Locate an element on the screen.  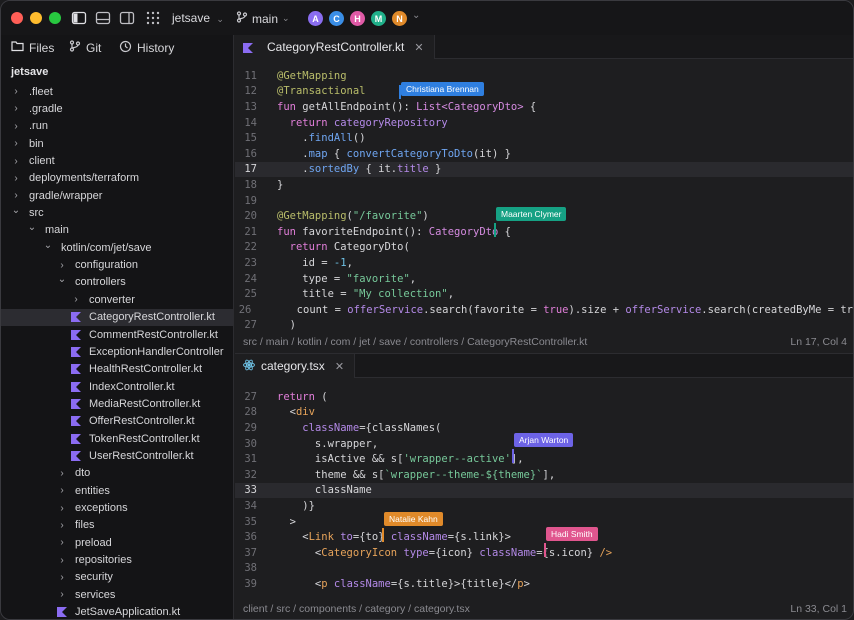
tree-folder-item: › files is located at coordinates (117, 525).